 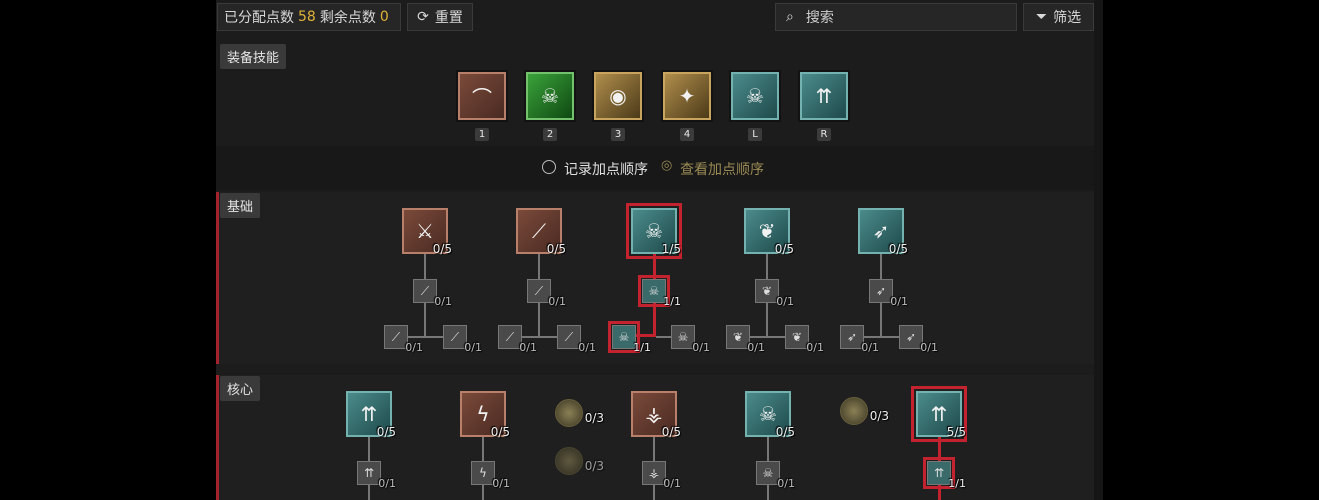 I want to click on basic-branch-5: ☠ 1/1, so click(x=629, y=337).